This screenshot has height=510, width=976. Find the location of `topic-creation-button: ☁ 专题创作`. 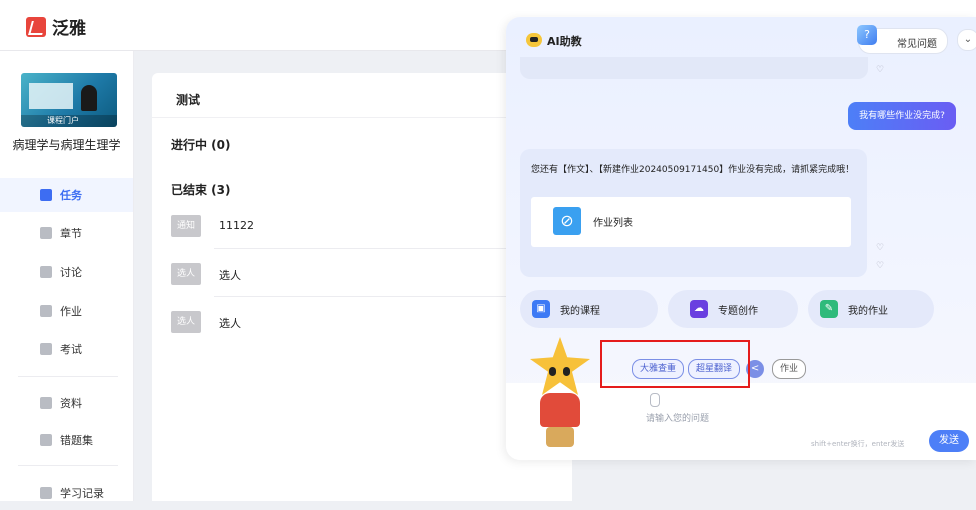

topic-creation-button: ☁ 专题创作 is located at coordinates (733, 309).